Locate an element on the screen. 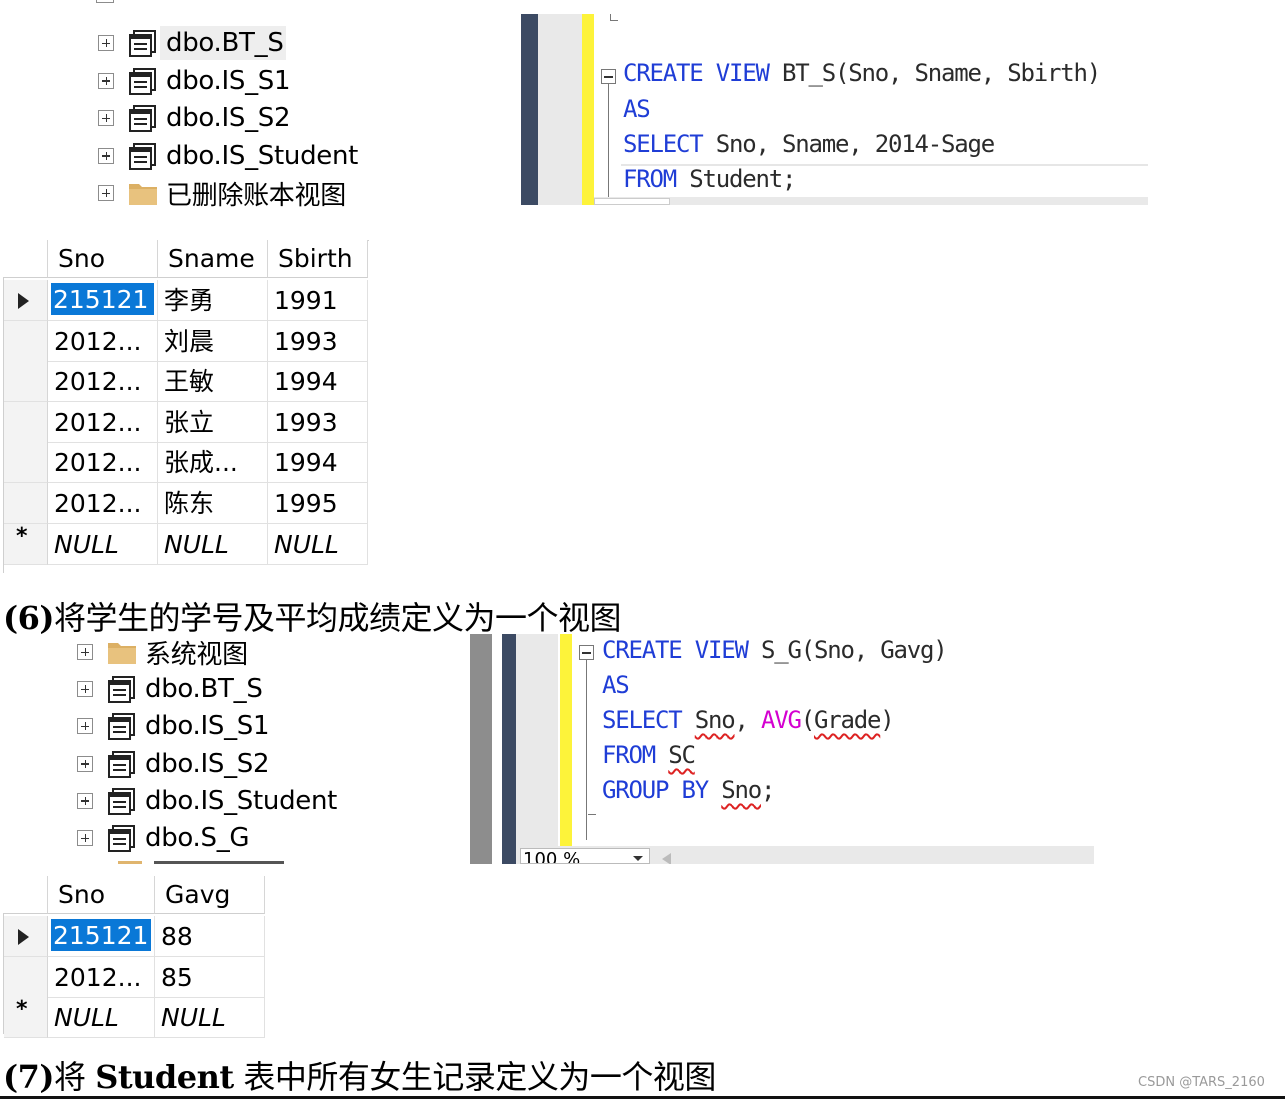  column-header: Sbirth is located at coordinates (318, 259).